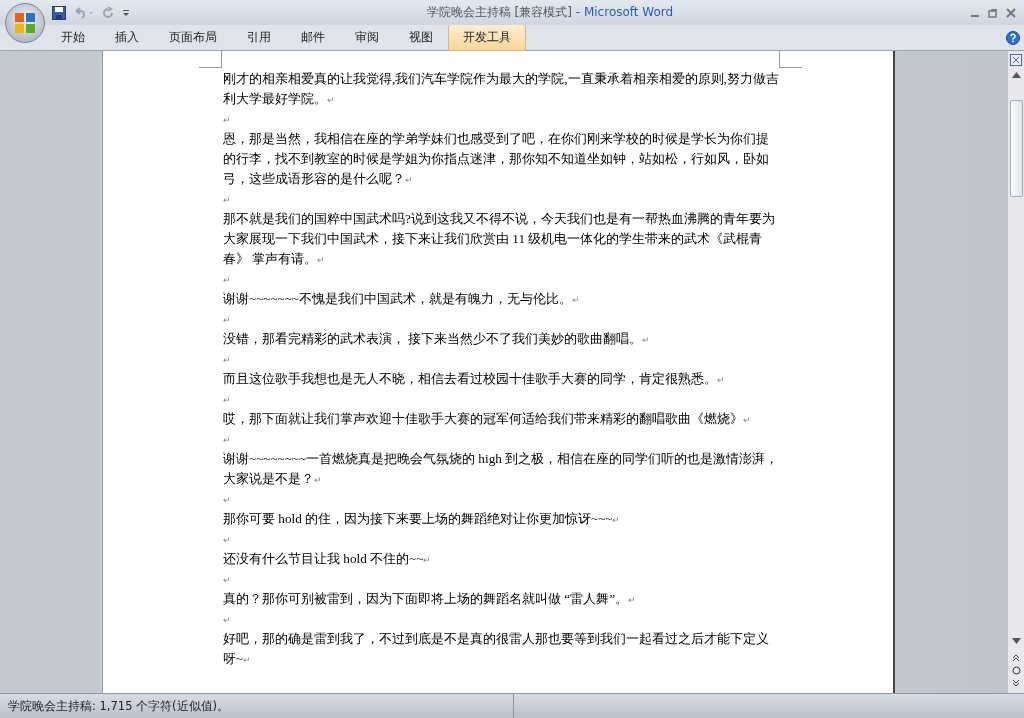 Image resolution: width=1024 pixels, height=718 pixels. Describe the element at coordinates (119, 706) in the screenshot. I see `status-text: 学院晚会主持稿: 1,715 个字符(近似值)。` at that location.